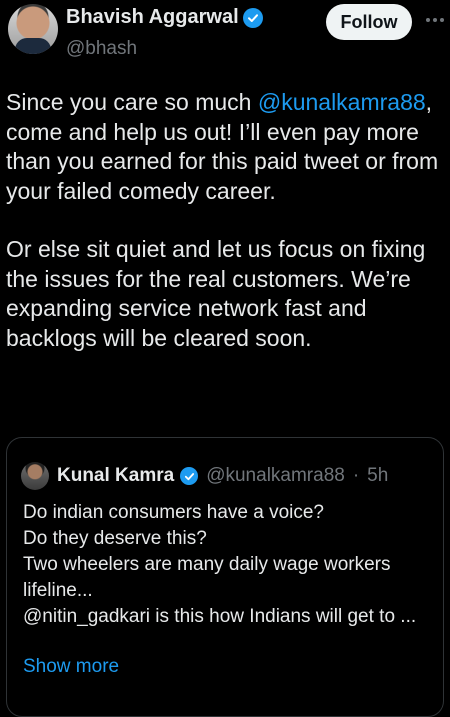  What do you see at coordinates (174, 512) in the screenshot?
I see `quoted-line: Do indian consumers have a voice?` at bounding box center [174, 512].